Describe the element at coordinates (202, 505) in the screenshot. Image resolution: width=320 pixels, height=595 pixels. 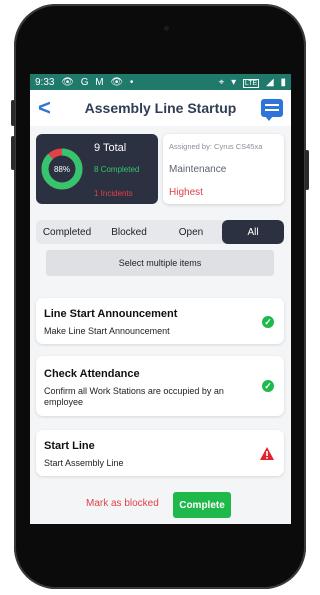
I see `complete-button: Complete` at that location.